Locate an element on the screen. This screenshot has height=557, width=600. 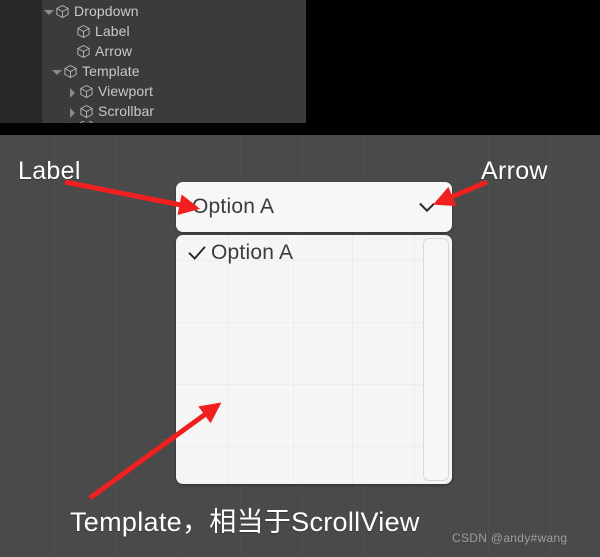
annotation-arrow-text: Arrow is located at coordinates (514, 171).